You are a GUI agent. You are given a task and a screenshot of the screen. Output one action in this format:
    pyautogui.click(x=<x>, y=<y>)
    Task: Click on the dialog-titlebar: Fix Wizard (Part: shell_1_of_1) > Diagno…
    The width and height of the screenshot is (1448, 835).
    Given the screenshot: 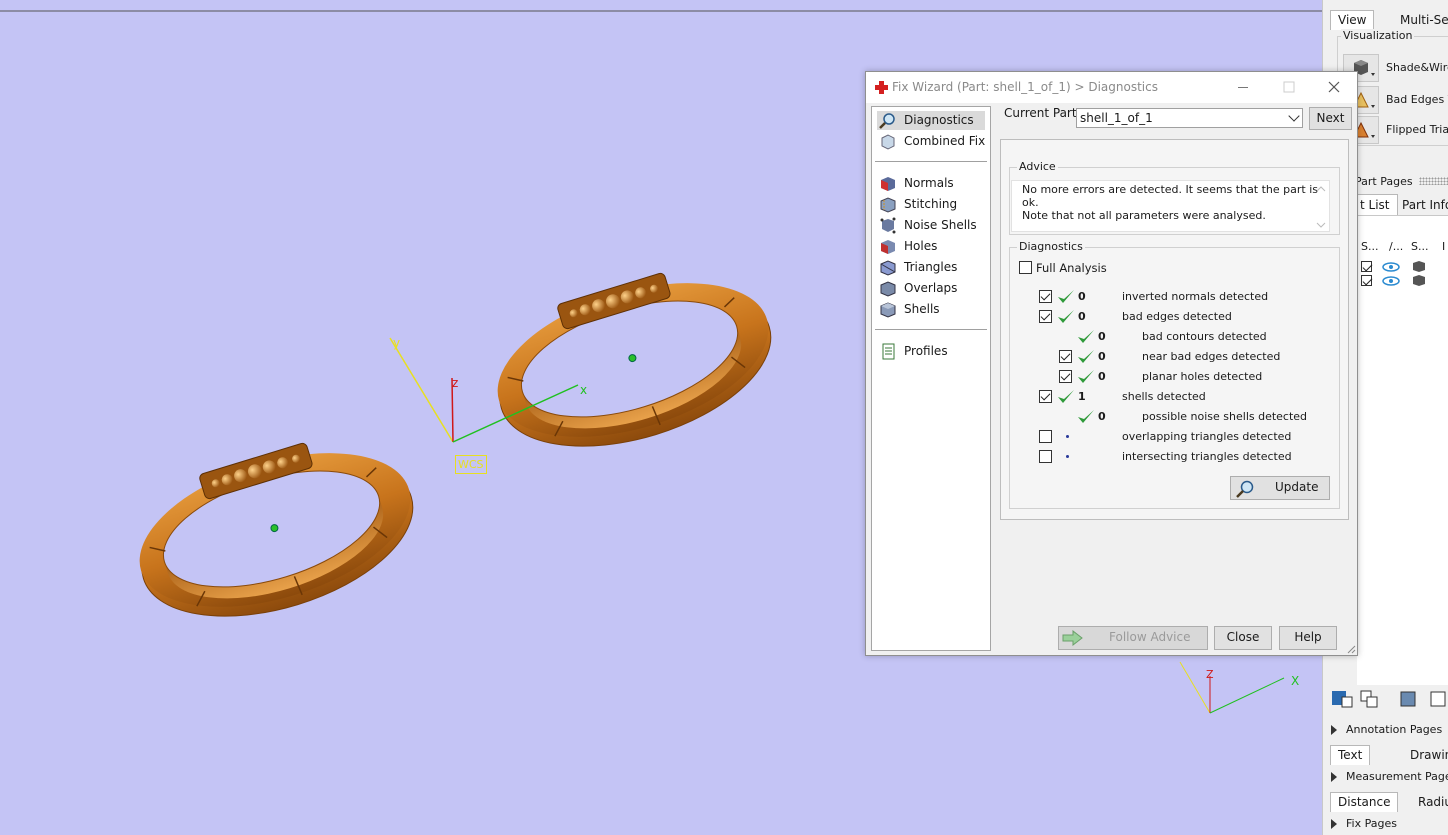 What is the action you would take?
    pyautogui.click(x=1111, y=87)
    